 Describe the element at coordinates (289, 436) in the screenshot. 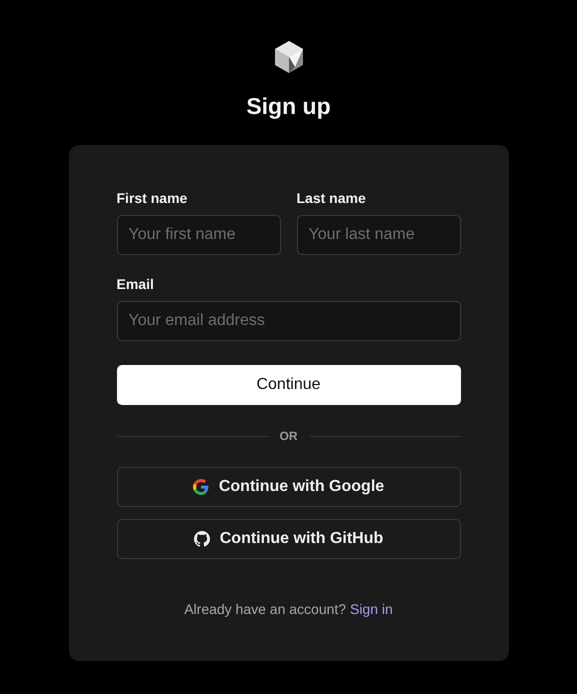

I see `divider-label: OR` at that location.